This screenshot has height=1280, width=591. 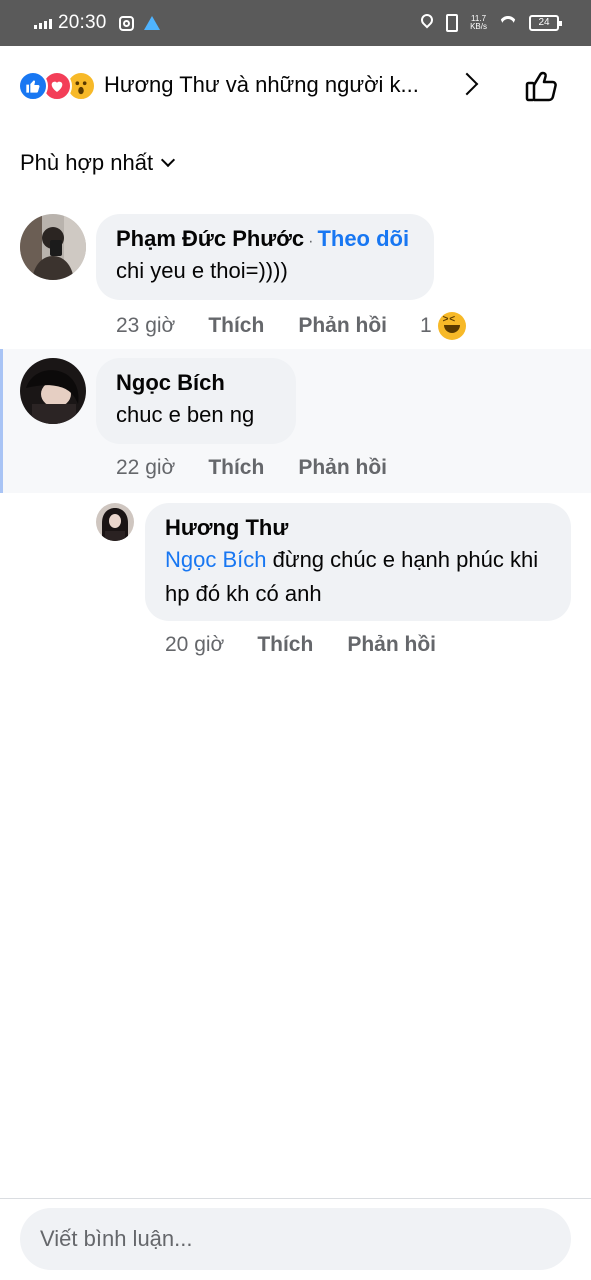 I want to click on mention-link: Ngọc Bích, so click(x=216, y=559).